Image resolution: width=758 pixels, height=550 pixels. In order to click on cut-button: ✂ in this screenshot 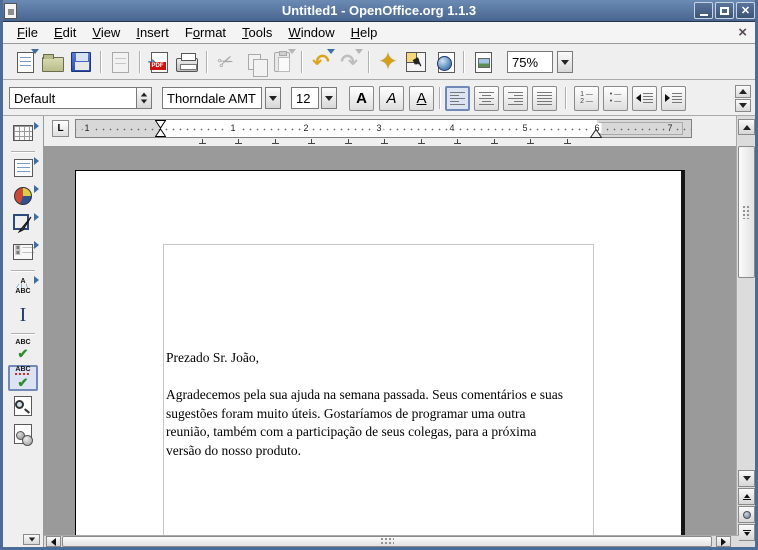, I will do `click(226, 62)`.